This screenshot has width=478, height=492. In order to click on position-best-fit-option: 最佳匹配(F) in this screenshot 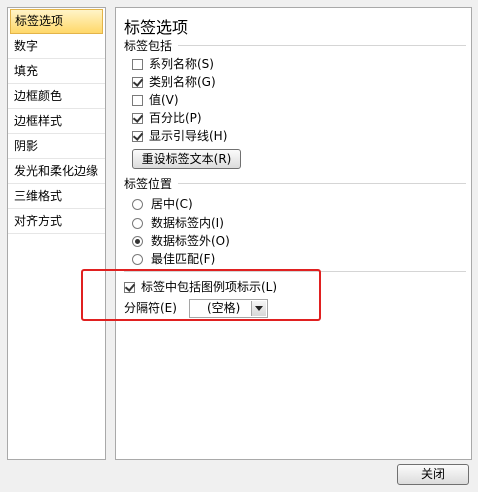, I will do `click(173, 259)`.